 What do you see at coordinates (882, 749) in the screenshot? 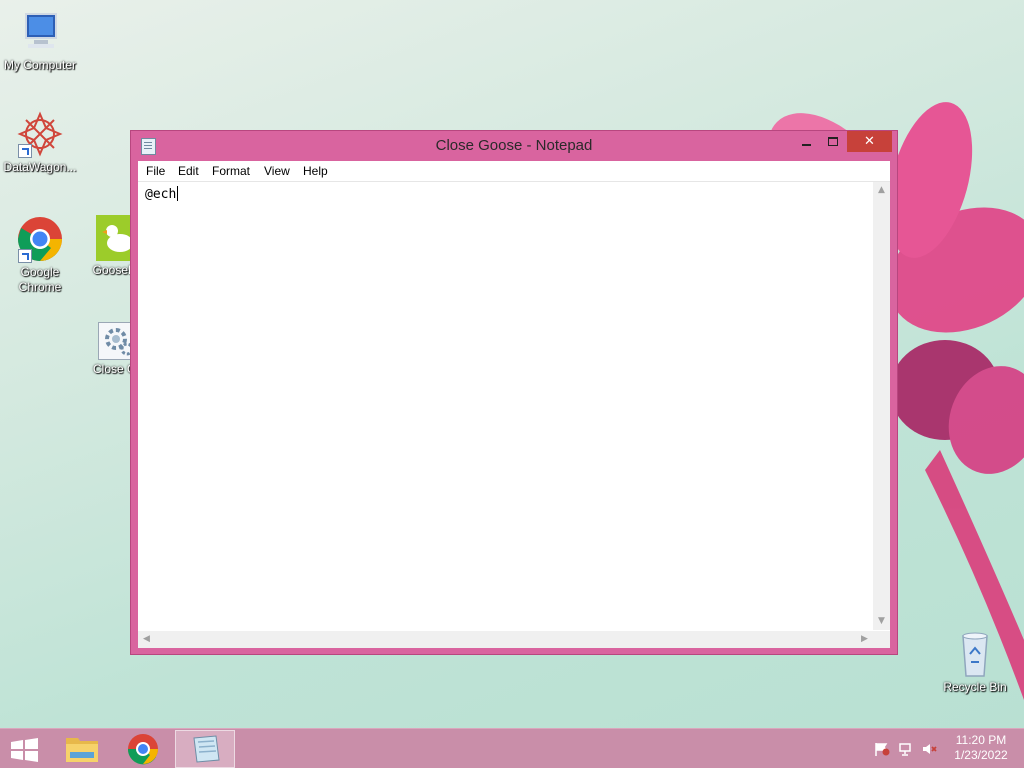
I see `action-center-flag-icon` at bounding box center [882, 749].